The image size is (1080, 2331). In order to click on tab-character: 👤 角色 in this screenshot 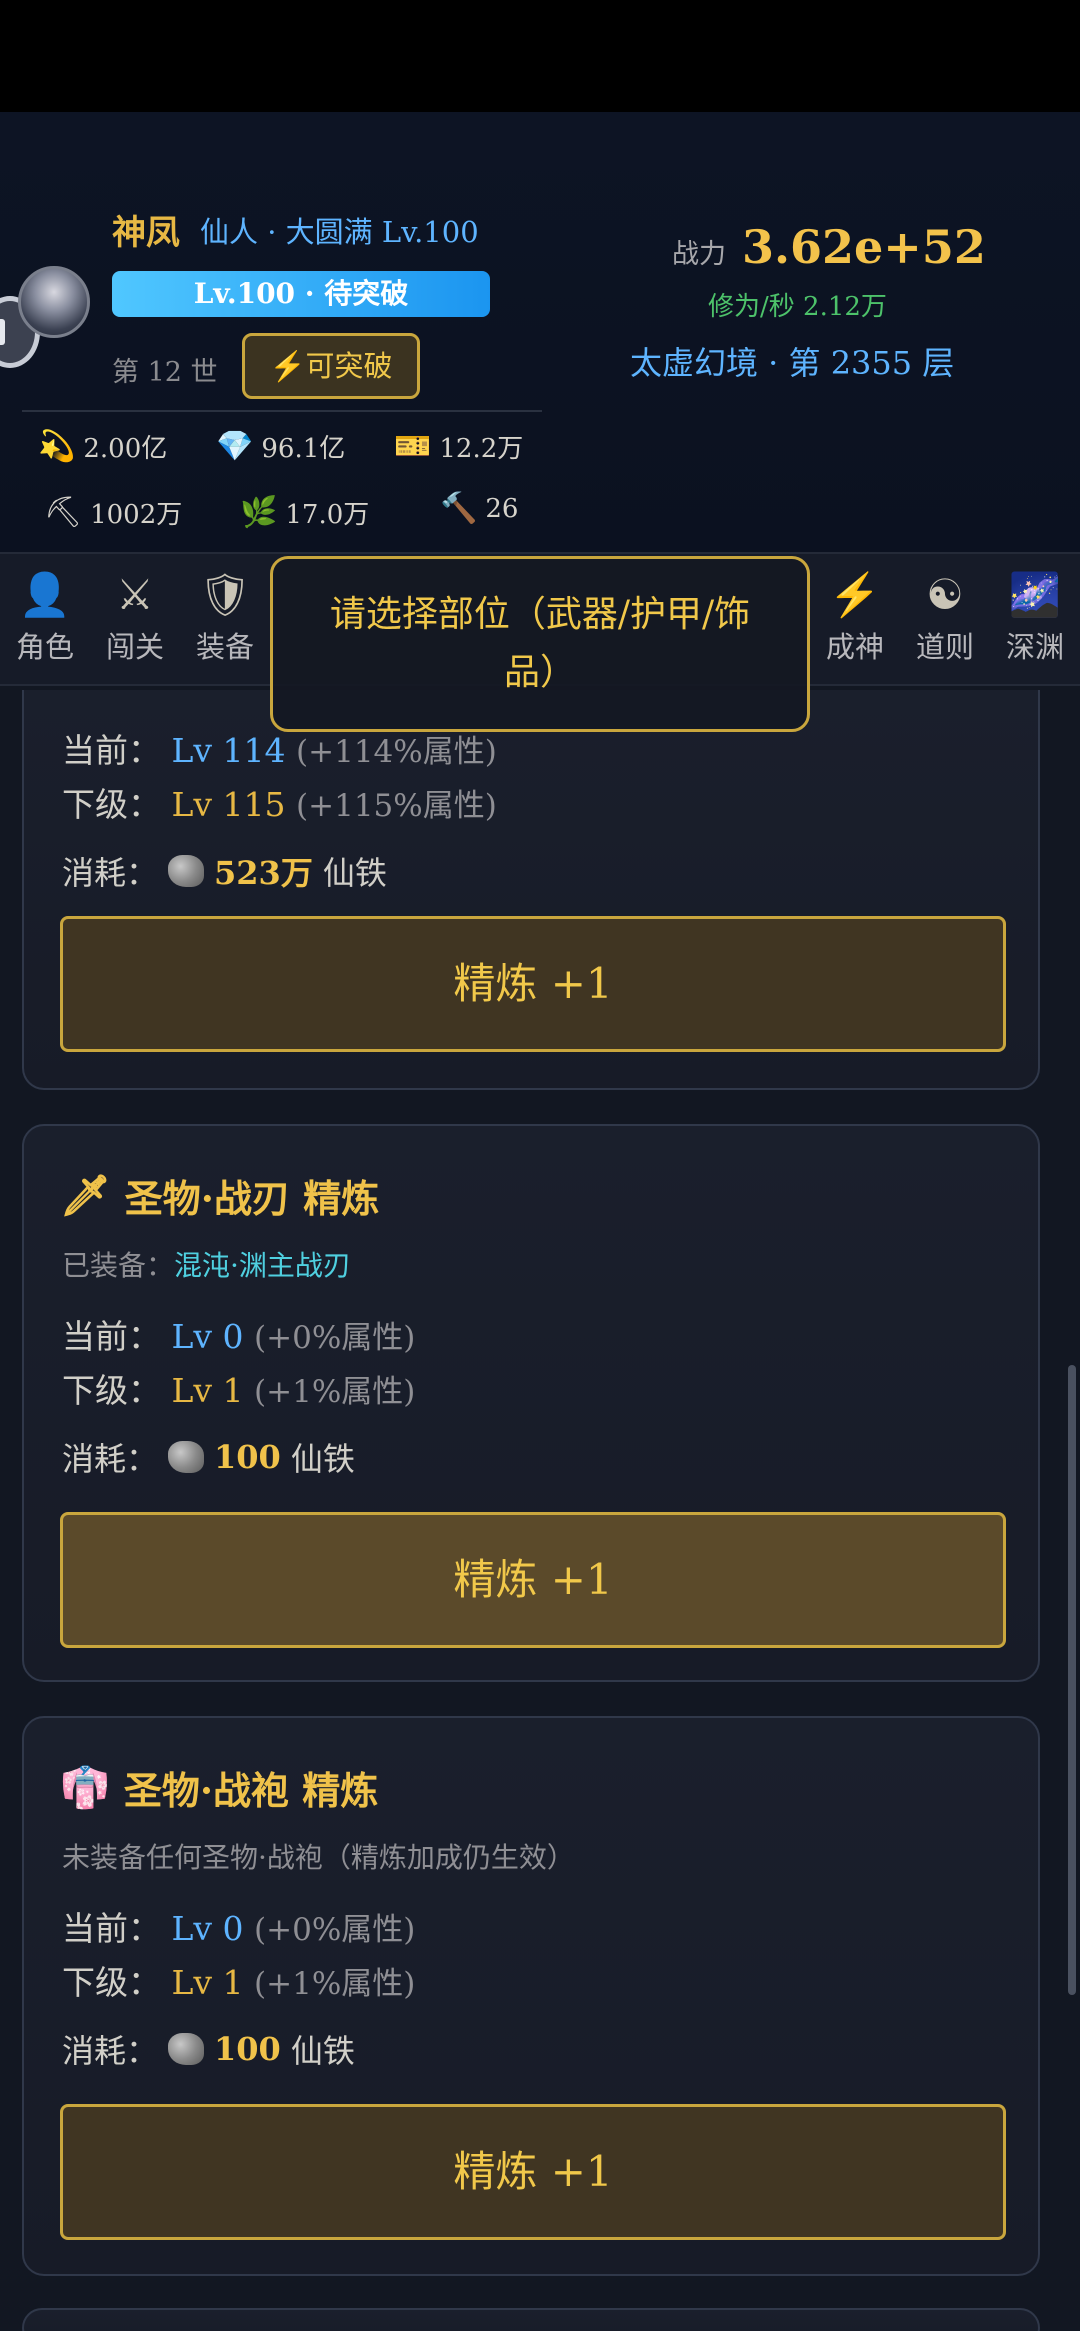, I will do `click(45, 618)`.